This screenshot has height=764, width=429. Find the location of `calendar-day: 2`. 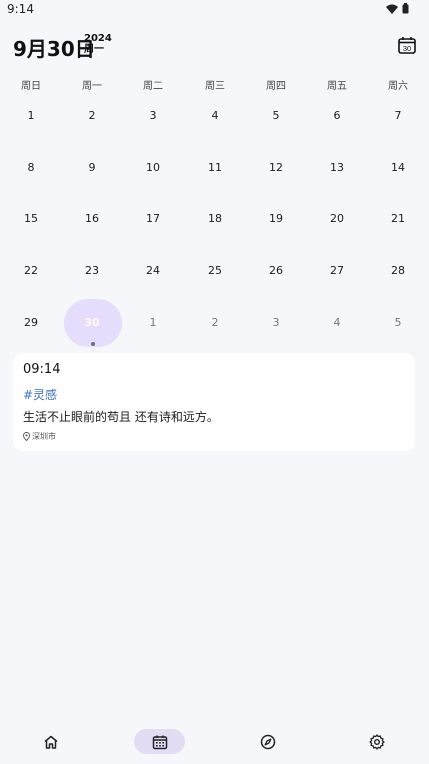

calendar-day: 2 is located at coordinates (92, 116).